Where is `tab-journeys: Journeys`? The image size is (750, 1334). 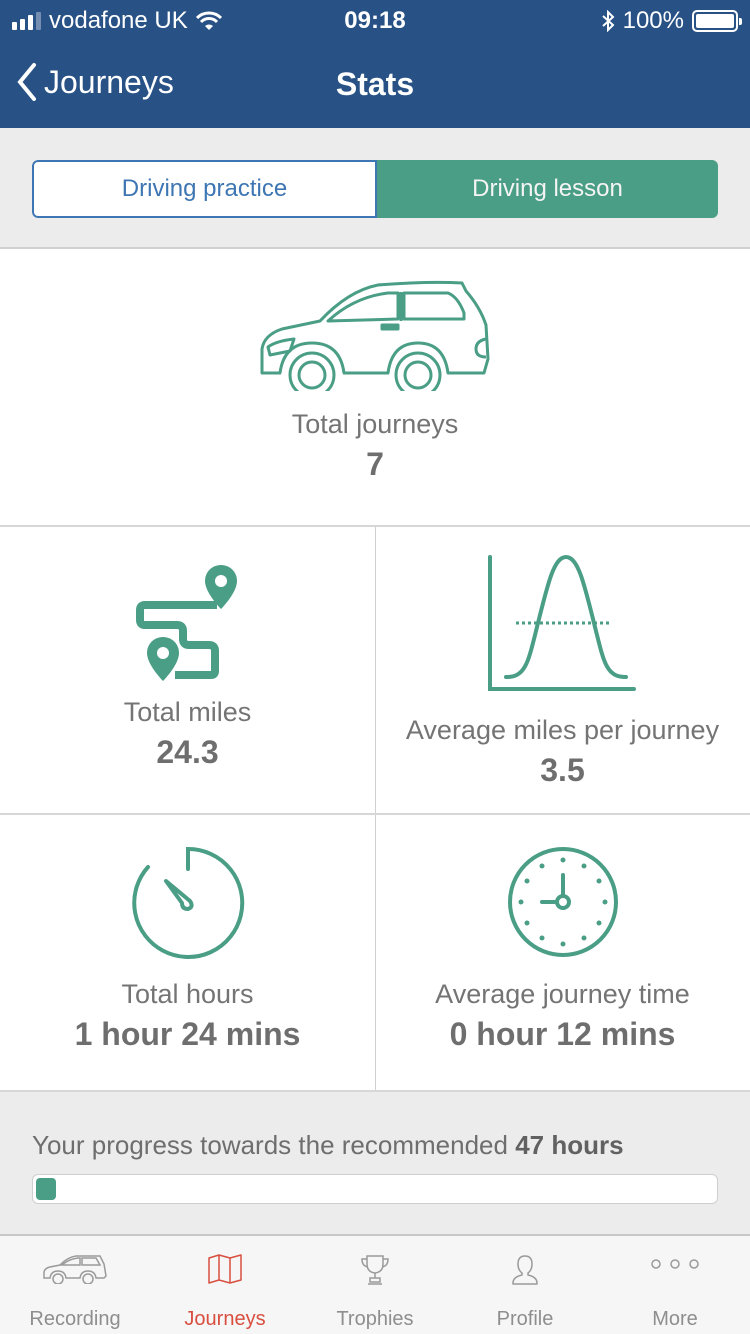
tab-journeys: Journeys is located at coordinates (225, 1285).